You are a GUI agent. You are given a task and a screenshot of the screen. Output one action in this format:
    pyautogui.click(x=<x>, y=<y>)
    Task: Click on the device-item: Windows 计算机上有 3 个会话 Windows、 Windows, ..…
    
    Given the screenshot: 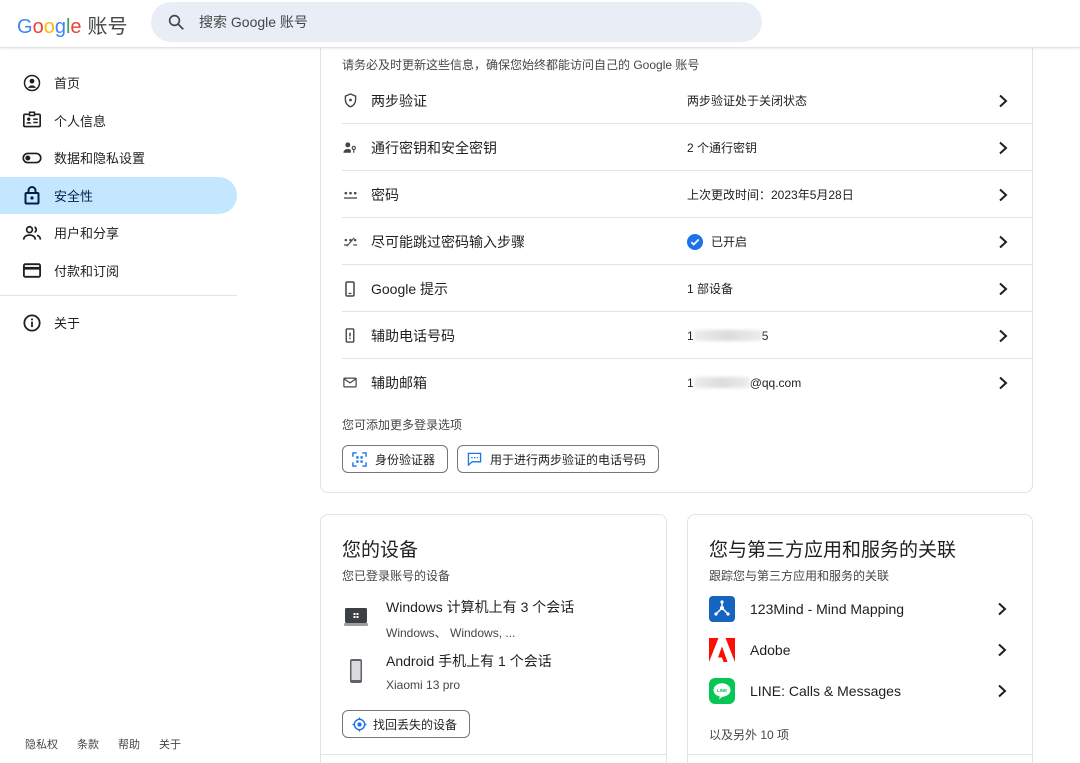 What is the action you would take?
    pyautogui.click(x=458, y=619)
    